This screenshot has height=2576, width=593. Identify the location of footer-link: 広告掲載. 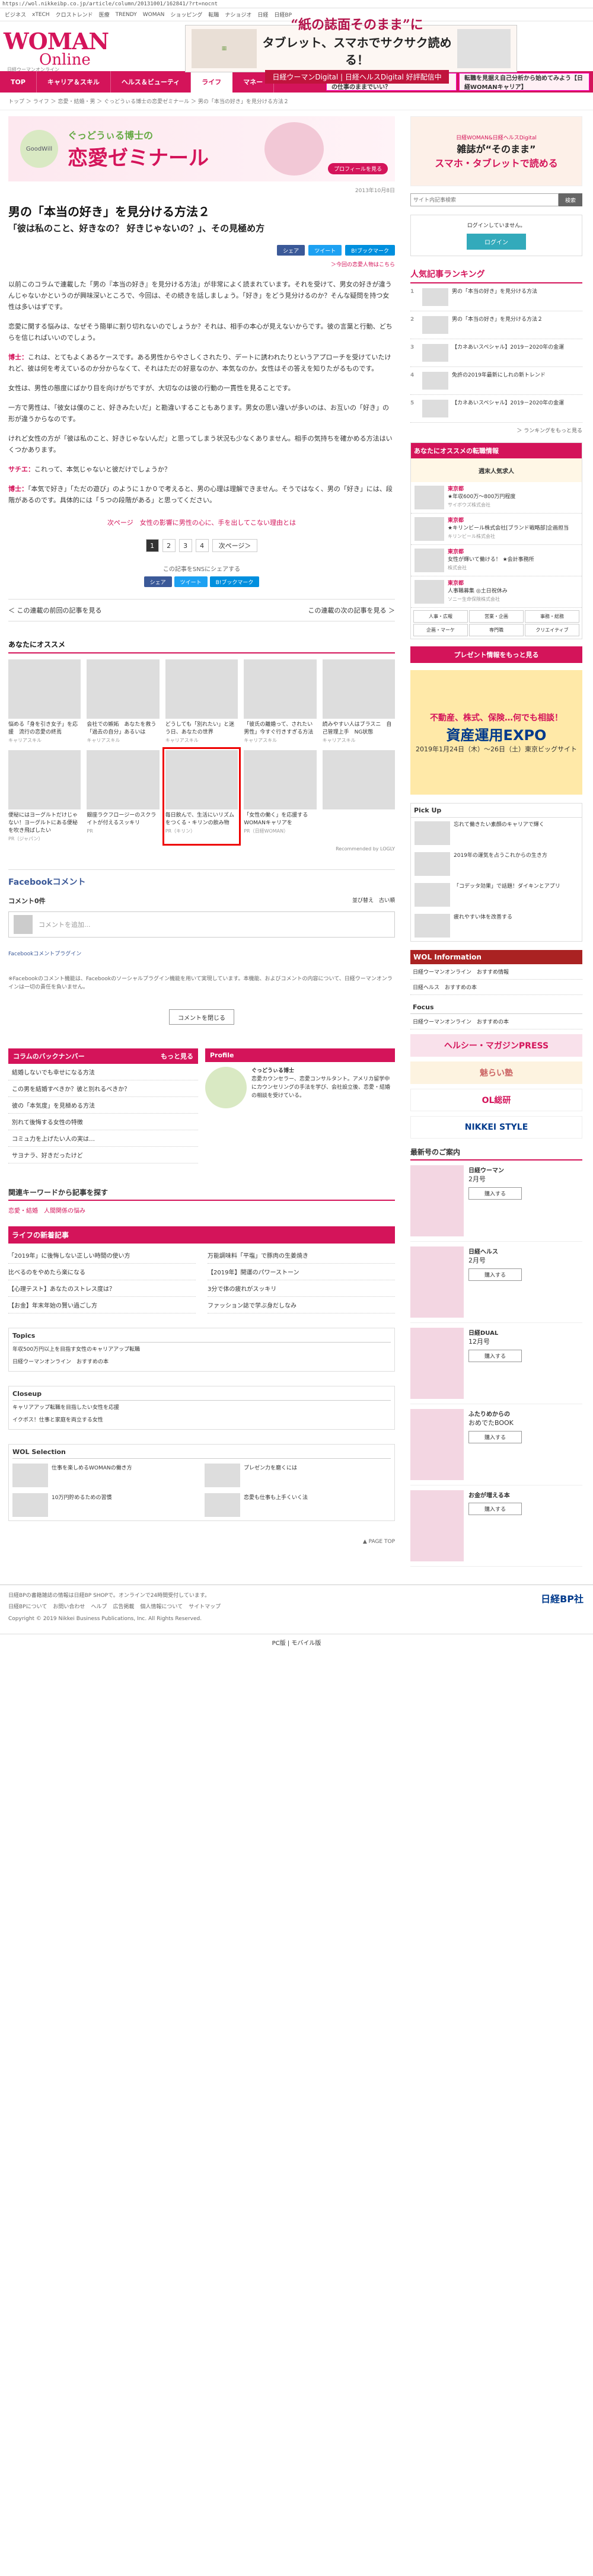
(123, 1606).